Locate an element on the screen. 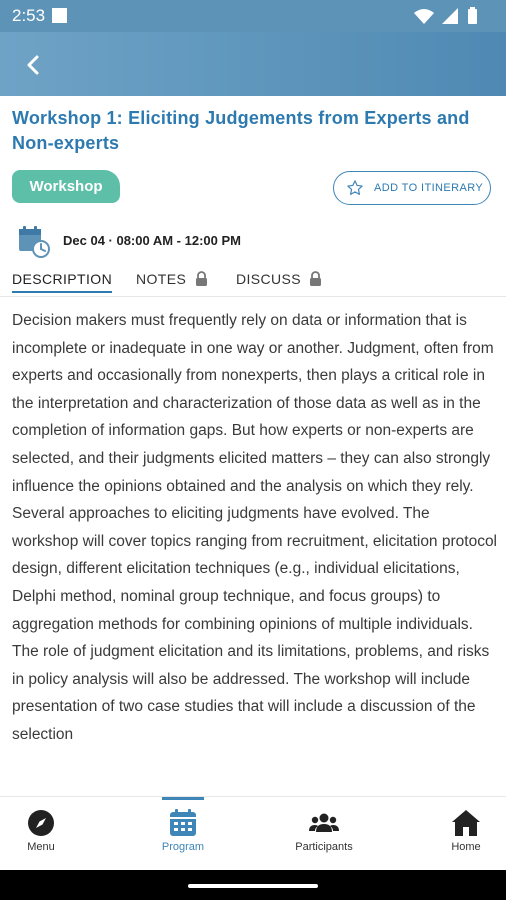 The height and width of the screenshot is (900, 506). tab-notes: NOTES is located at coordinates (172, 279).